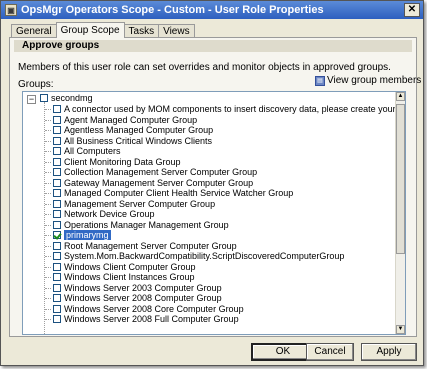 The width and height of the screenshot is (427, 369). What do you see at coordinates (72, 98) in the screenshot?
I see `tree-root-label: secondmg` at bounding box center [72, 98].